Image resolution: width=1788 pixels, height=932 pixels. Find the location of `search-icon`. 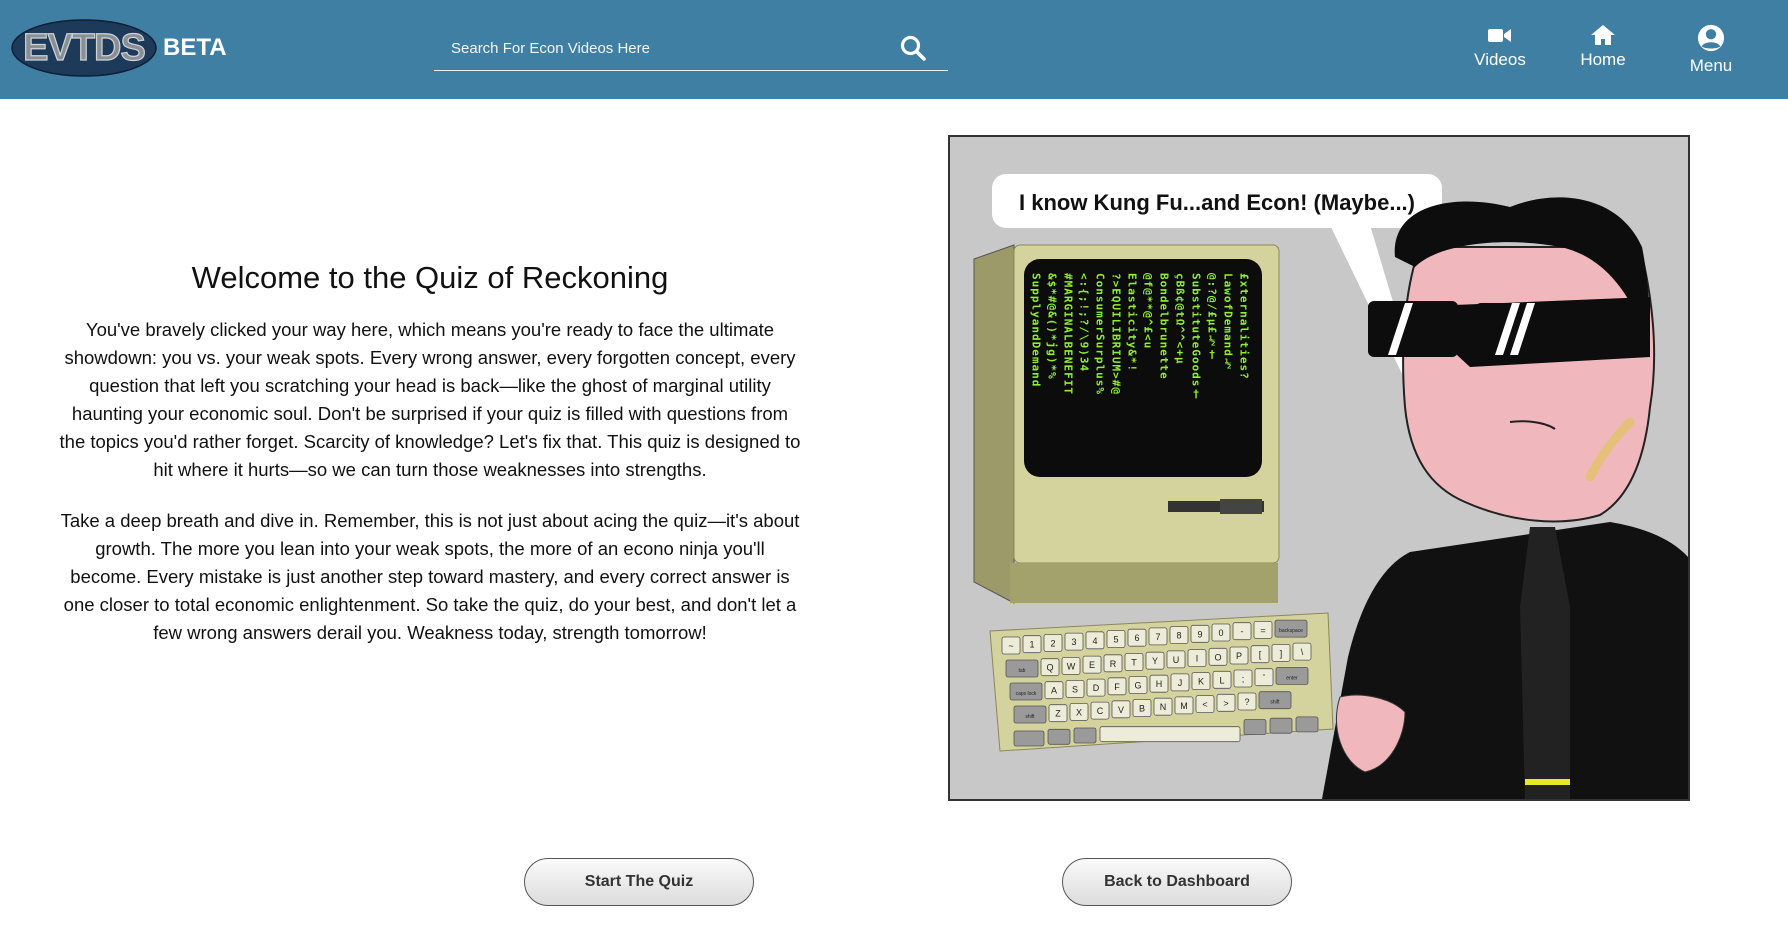

search-icon is located at coordinates (913, 48).